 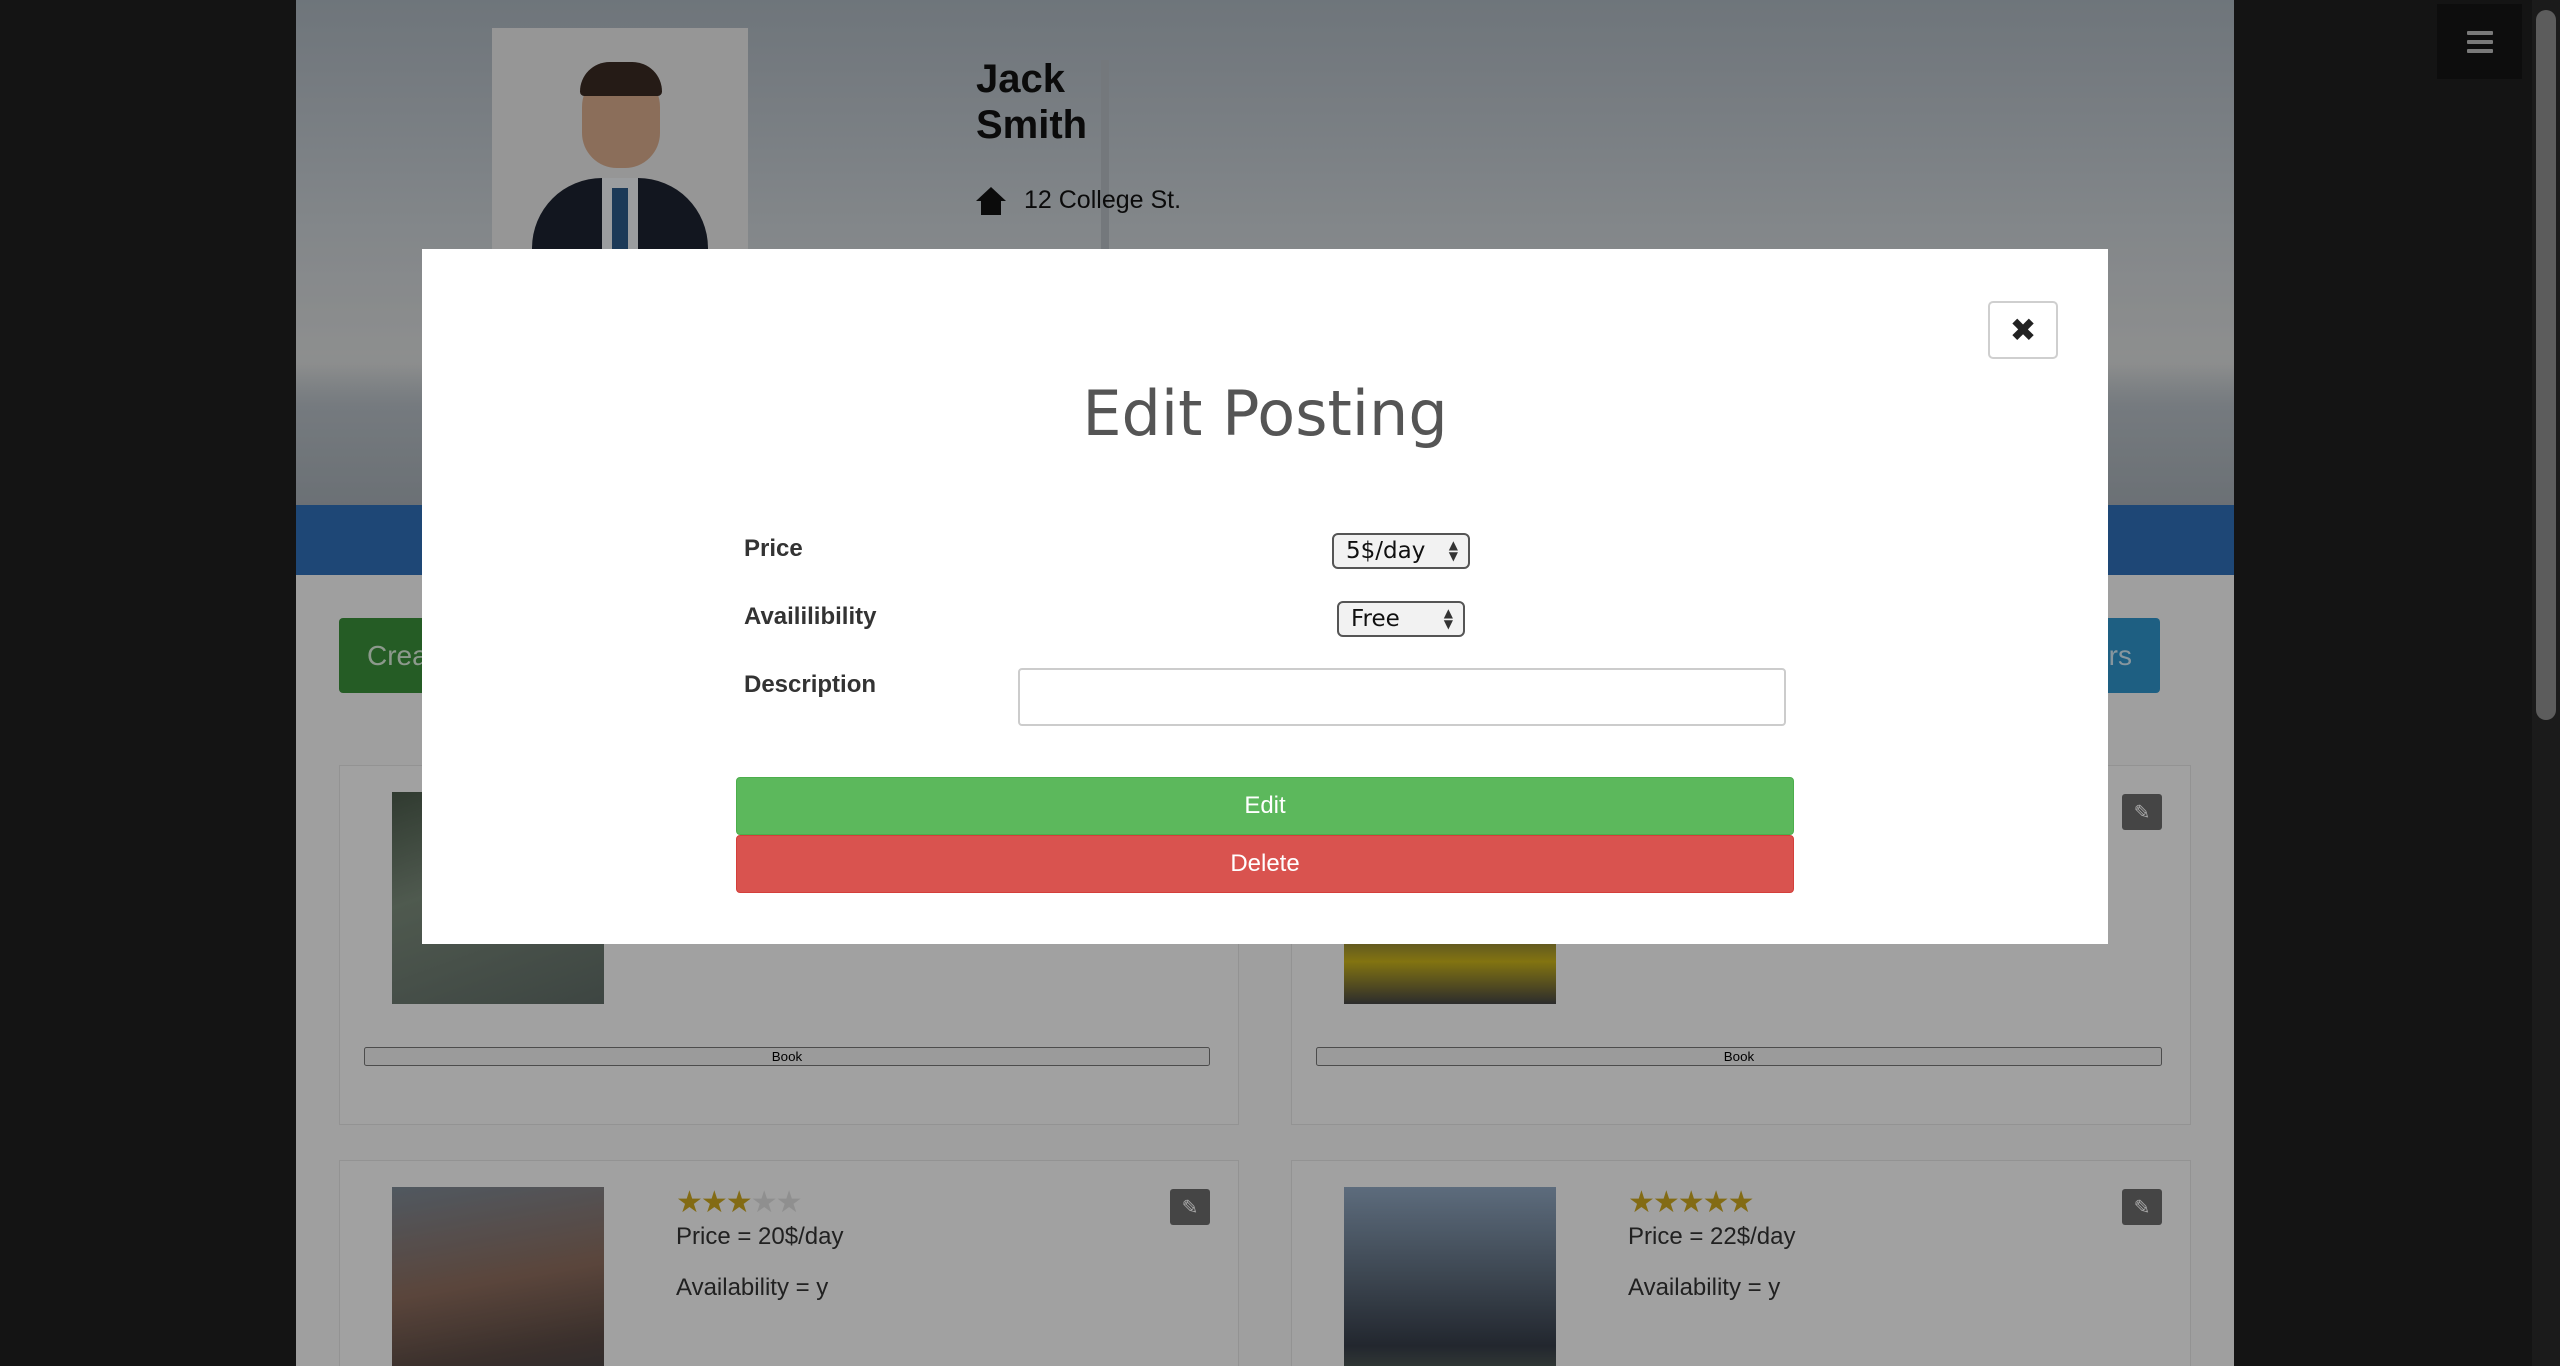 What do you see at coordinates (1265, 806) in the screenshot?
I see `edit-button: Edit` at bounding box center [1265, 806].